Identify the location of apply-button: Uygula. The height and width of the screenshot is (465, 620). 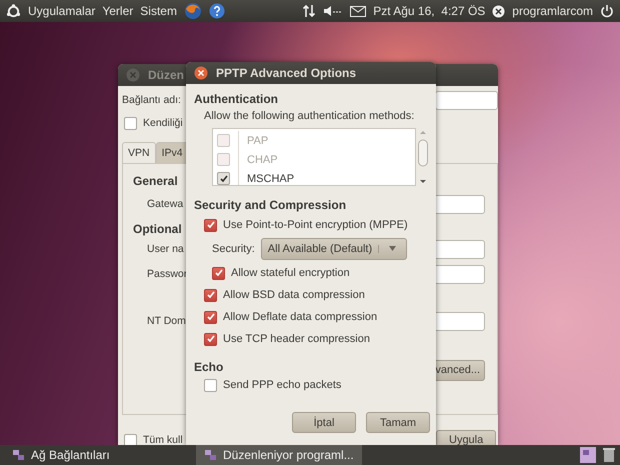
(466, 437).